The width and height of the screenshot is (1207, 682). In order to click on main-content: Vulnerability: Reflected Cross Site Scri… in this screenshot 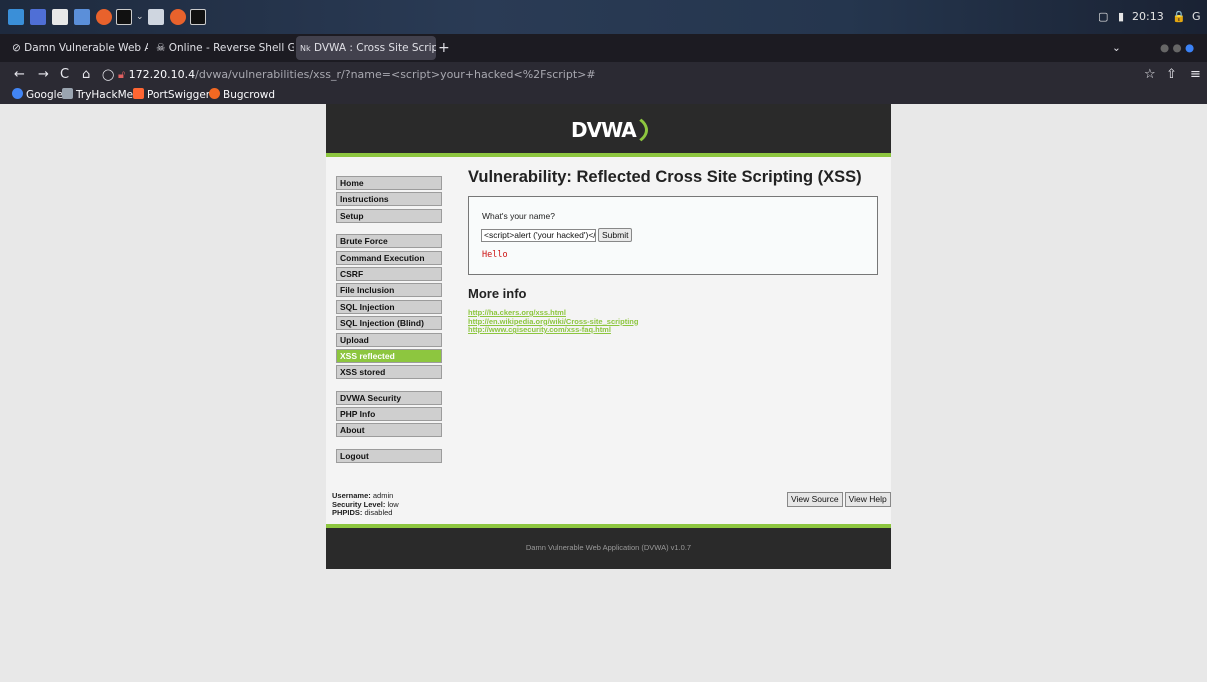, I will do `click(676, 251)`.